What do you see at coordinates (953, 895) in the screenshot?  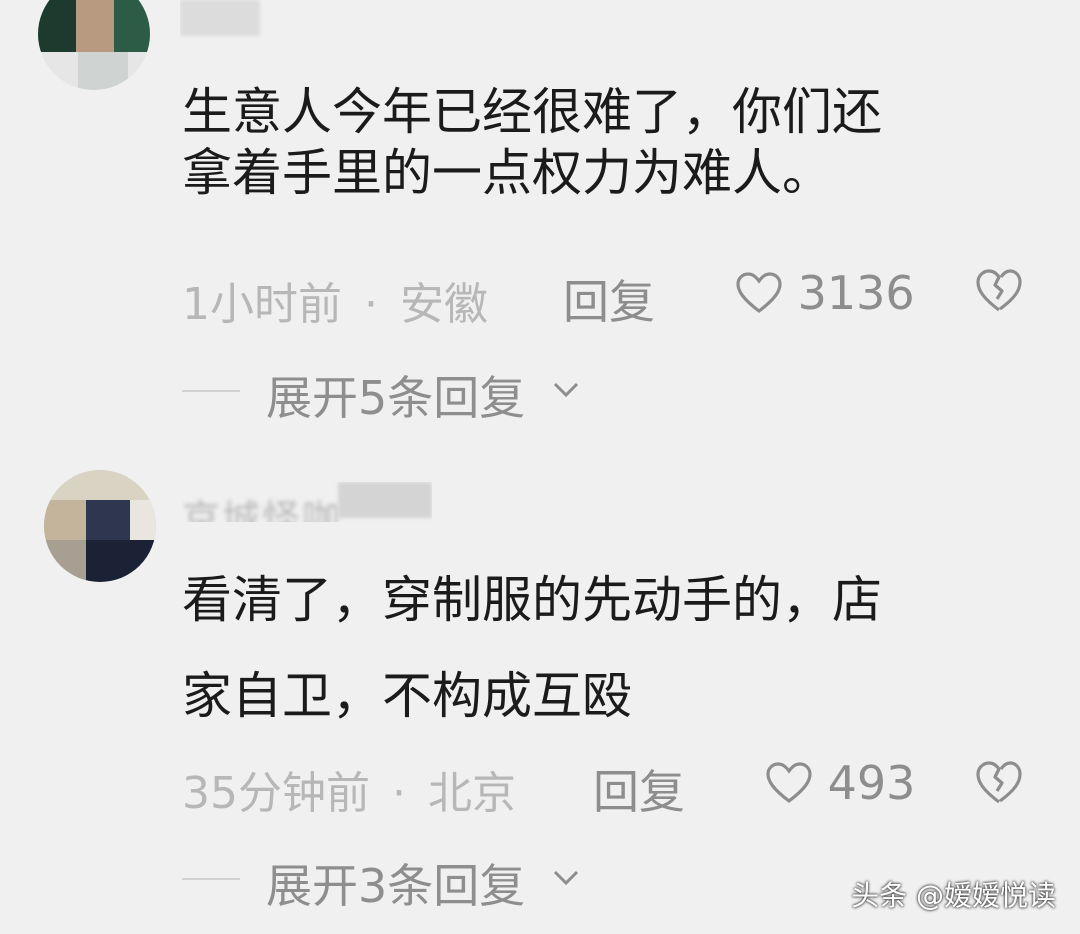 I see `watermark: 头条 @嫒嫒悦读` at bounding box center [953, 895].